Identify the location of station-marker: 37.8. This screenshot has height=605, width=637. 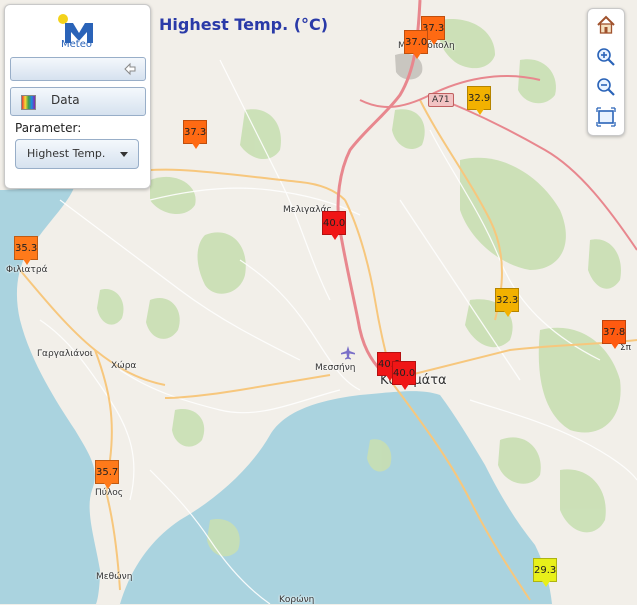
(614, 334).